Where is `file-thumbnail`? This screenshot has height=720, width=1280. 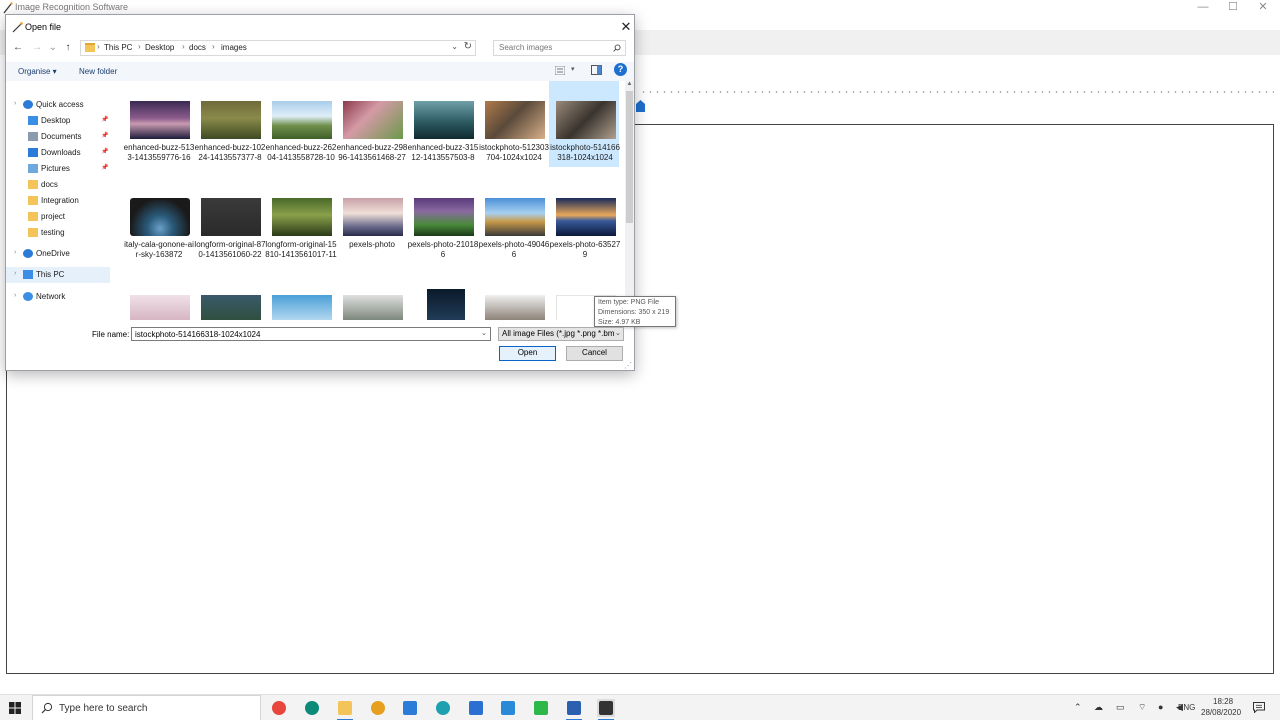 file-thumbnail is located at coordinates (586, 120).